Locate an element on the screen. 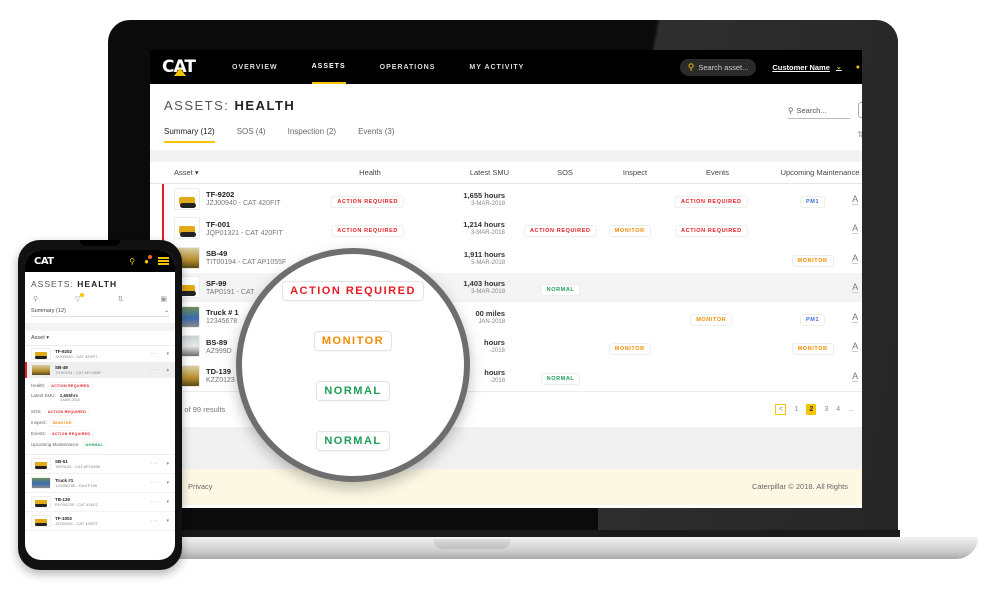 This screenshot has height=590, width=1000. asset-name: TF-9202 is located at coordinates (243, 194).